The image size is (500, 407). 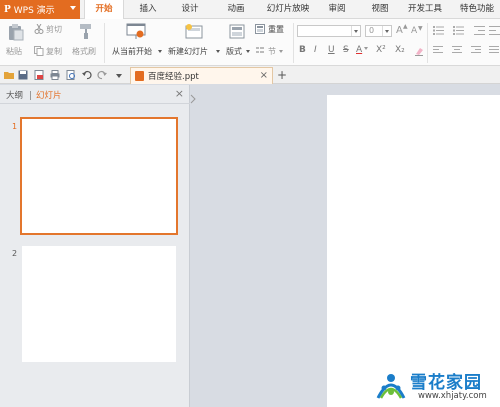 What do you see at coordinates (302, 50) in the screenshot?
I see `bold-button: B` at bounding box center [302, 50].